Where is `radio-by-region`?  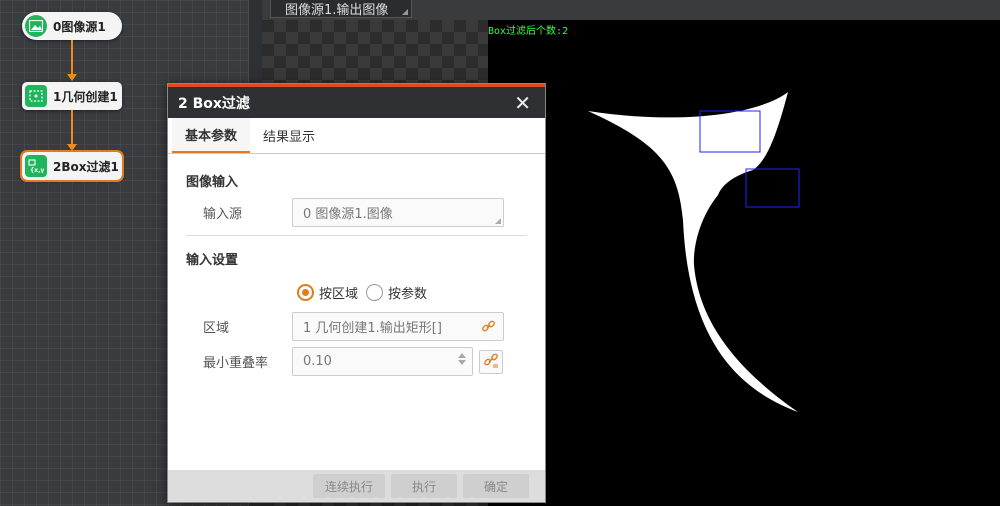 radio-by-region is located at coordinates (305, 292).